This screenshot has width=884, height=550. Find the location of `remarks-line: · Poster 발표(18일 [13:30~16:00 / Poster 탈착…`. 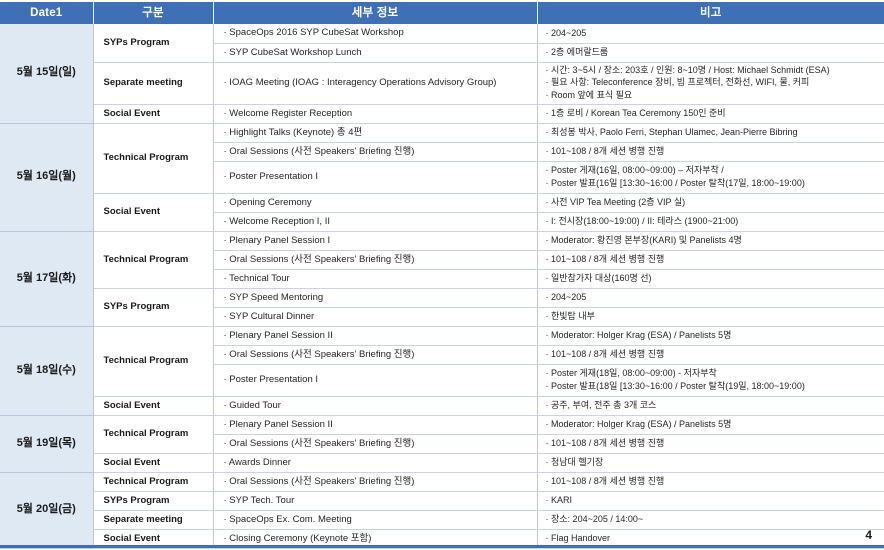

remarks-line: · Poster 발표(18일 [13:30~16:00 / Poster 탈착… is located at coordinates (675, 385).